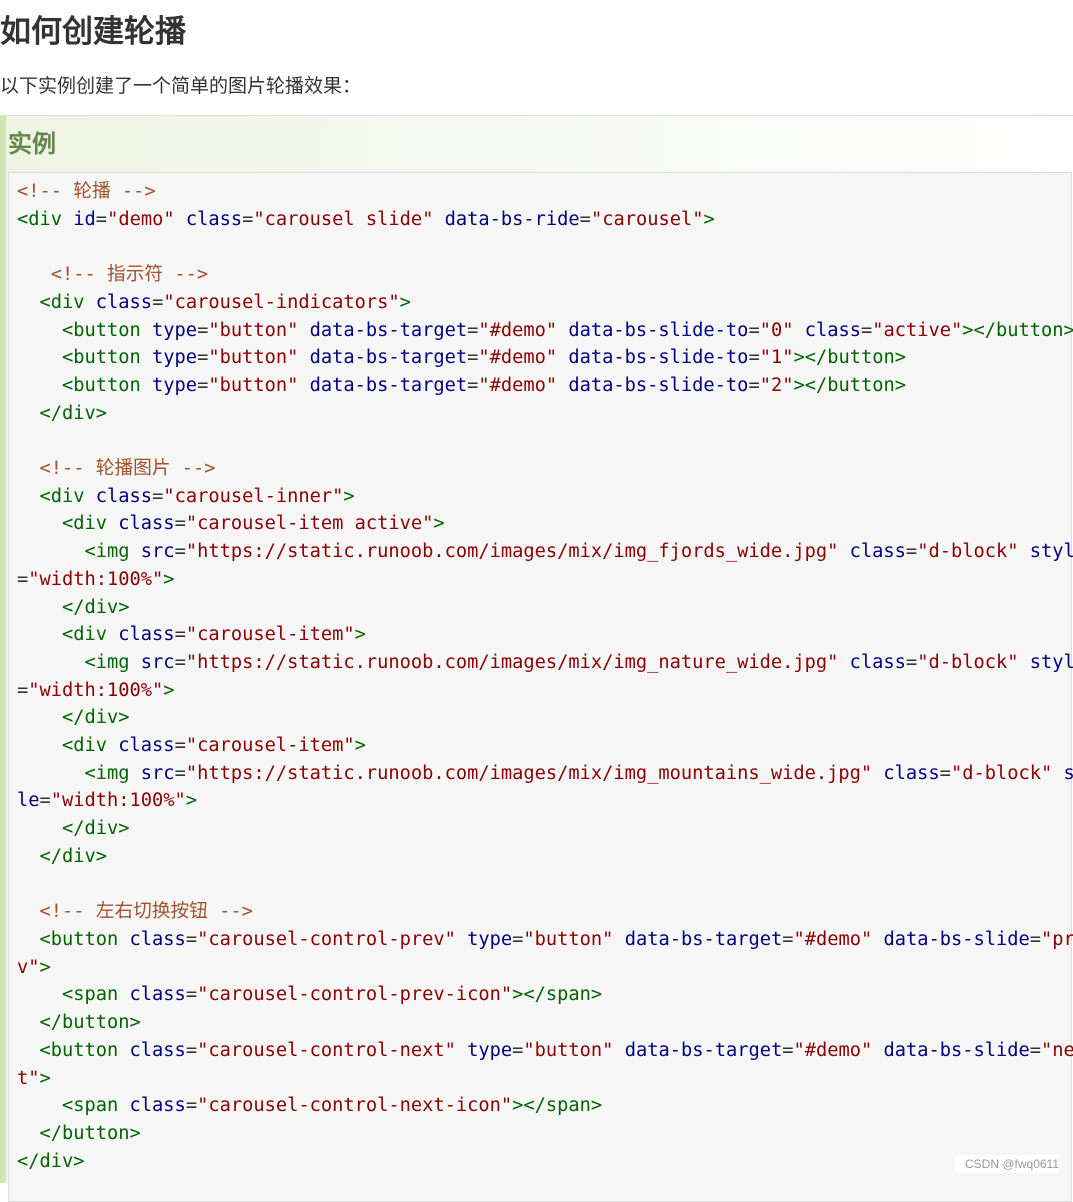 This screenshot has width=1073, height=1202. Describe the element at coordinates (544, 580) in the screenshot. I see `code-line: ="width:100%">` at that location.